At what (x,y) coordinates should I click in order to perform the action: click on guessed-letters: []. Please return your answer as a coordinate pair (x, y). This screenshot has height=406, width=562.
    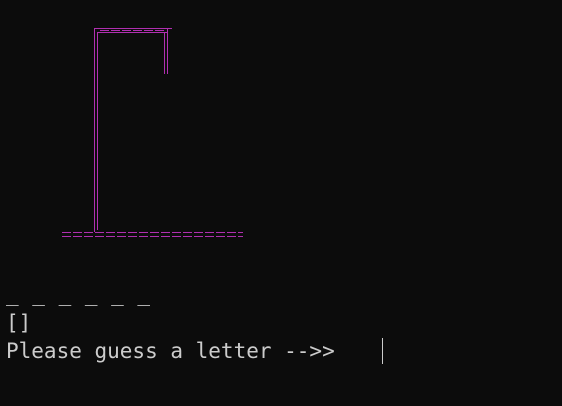
    Looking at the image, I should click on (19, 323).